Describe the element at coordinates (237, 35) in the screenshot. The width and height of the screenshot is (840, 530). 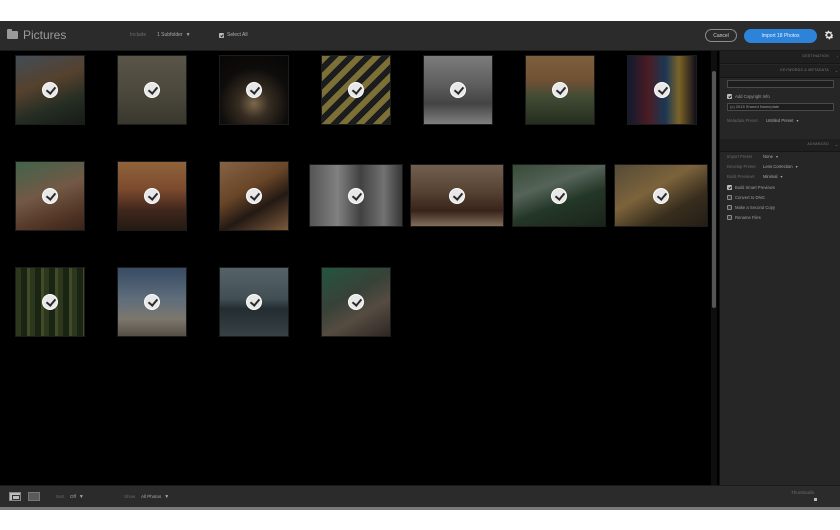
I see `select-all-label: Select All` at that location.